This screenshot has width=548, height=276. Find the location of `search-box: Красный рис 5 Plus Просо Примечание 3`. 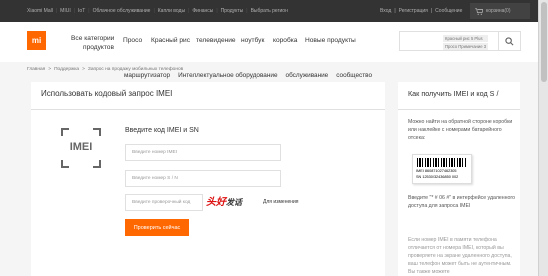

search-box: Красный рис 5 Plus Просо Примечание 3 is located at coordinates (460, 41).